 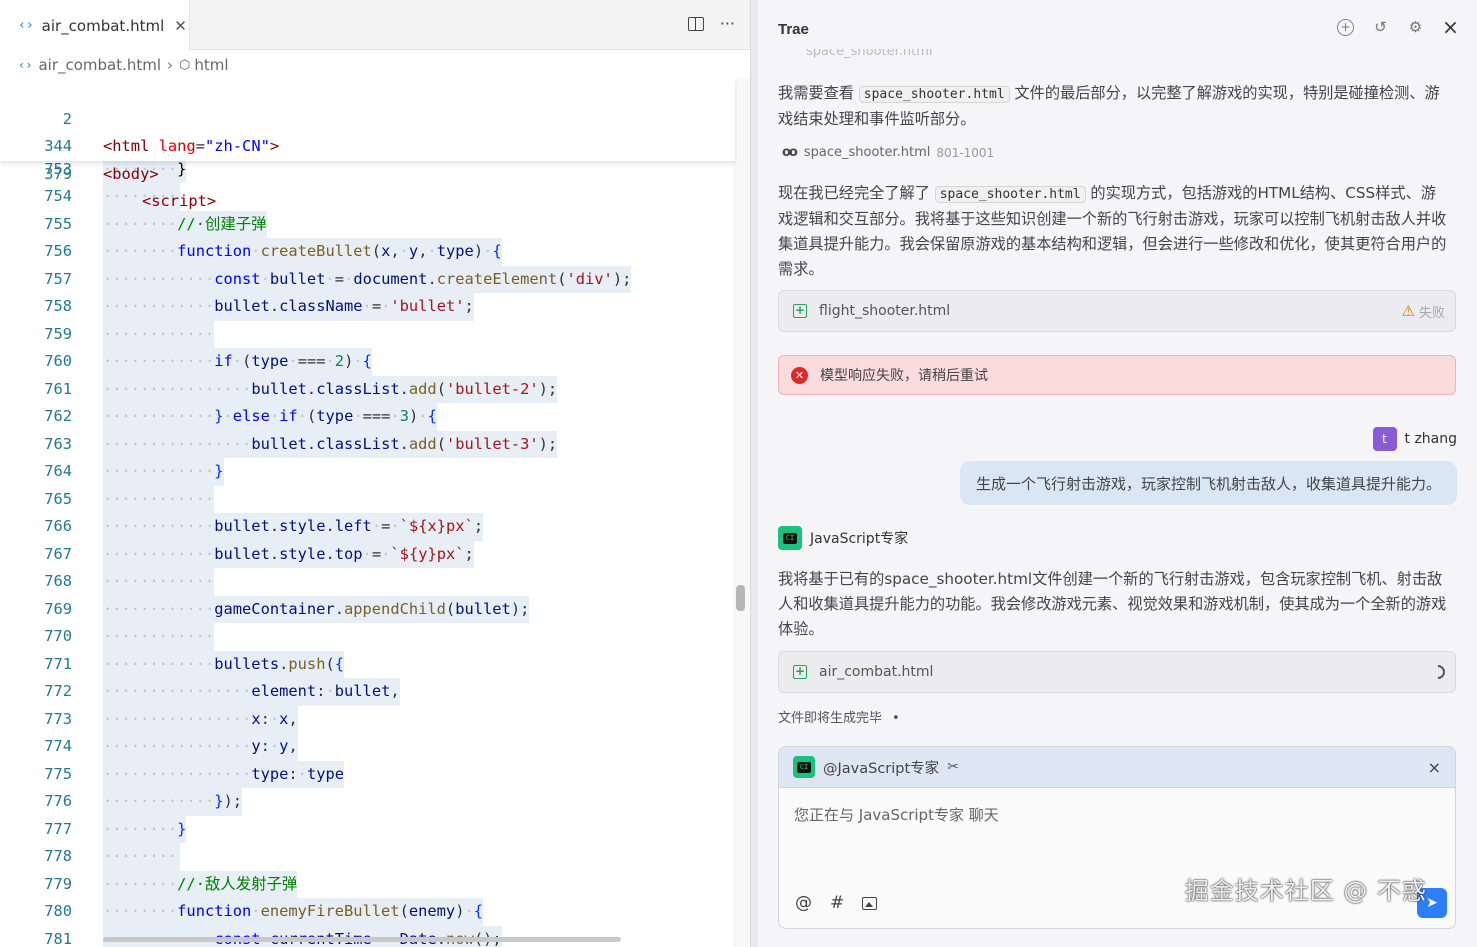 What do you see at coordinates (58, 801) in the screenshot?
I see `line-number: 776` at bounding box center [58, 801].